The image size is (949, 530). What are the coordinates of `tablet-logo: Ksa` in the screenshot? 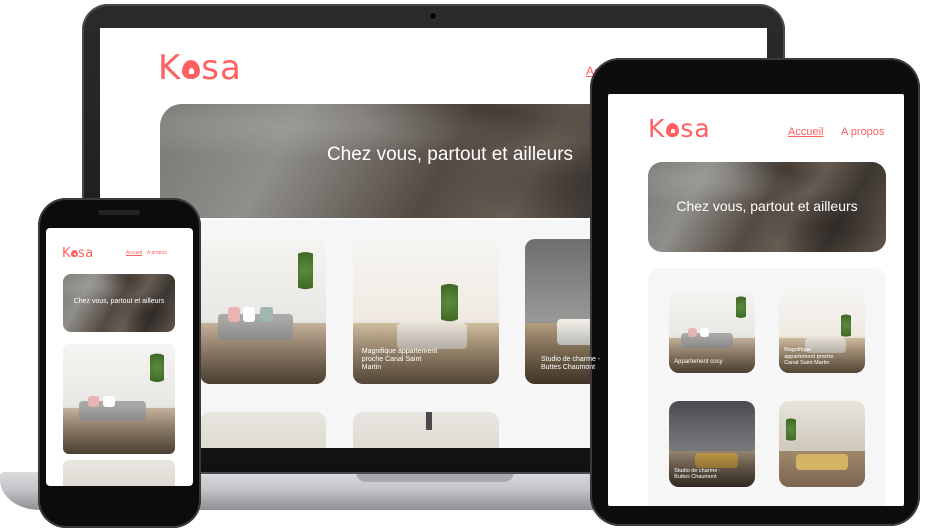 It's located at (679, 128).